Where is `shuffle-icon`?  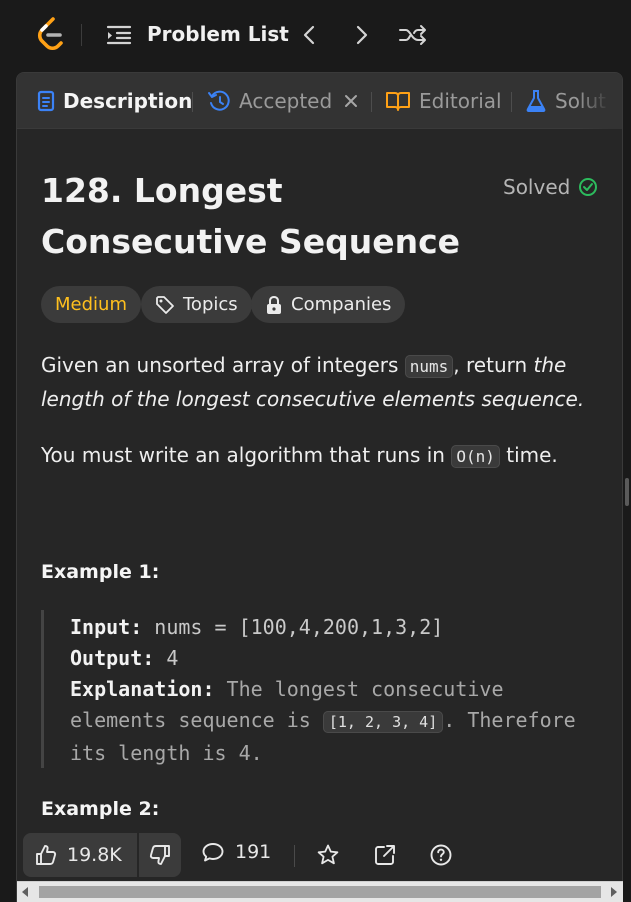
shuffle-icon is located at coordinates (412, 35).